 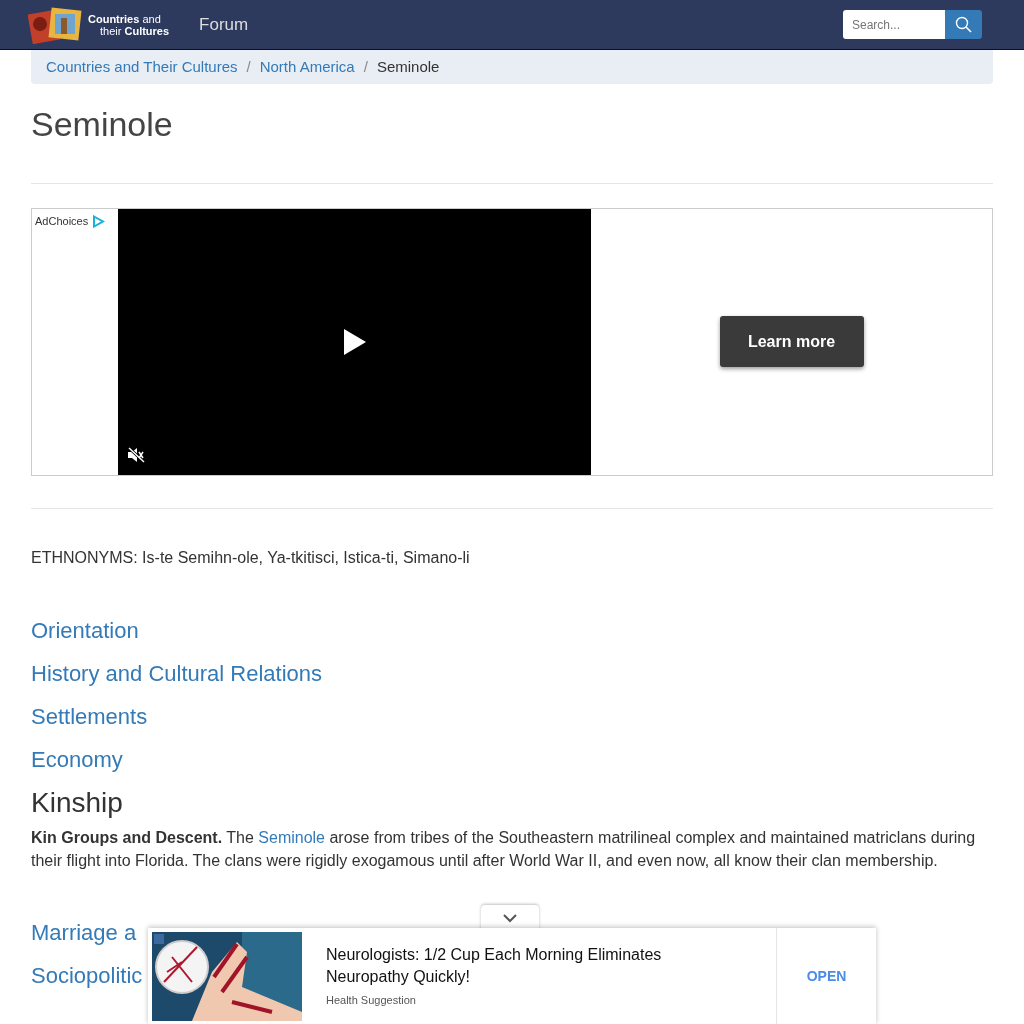 I want to click on logo-text: Countries and, so click(x=125, y=18).